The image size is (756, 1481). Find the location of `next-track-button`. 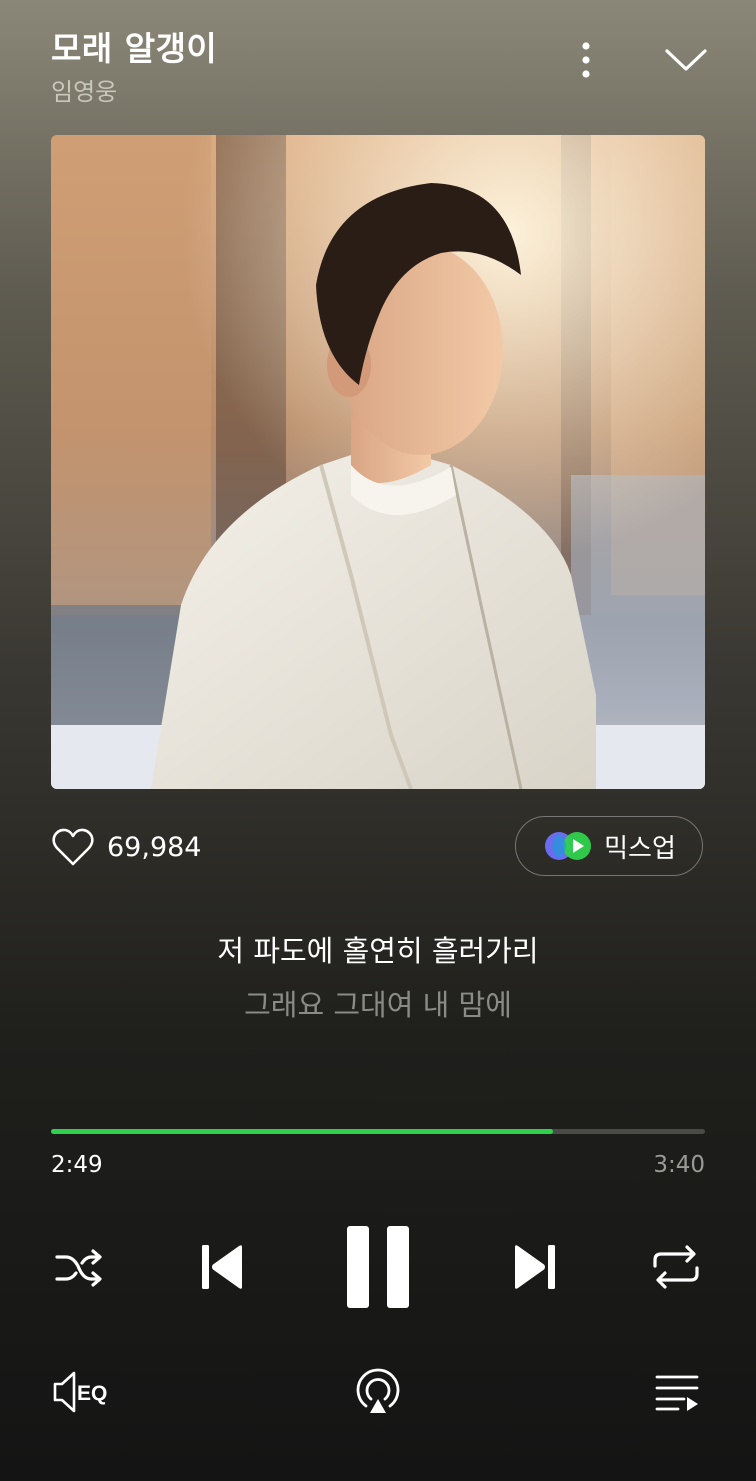

next-track-button is located at coordinates (535, 1267).